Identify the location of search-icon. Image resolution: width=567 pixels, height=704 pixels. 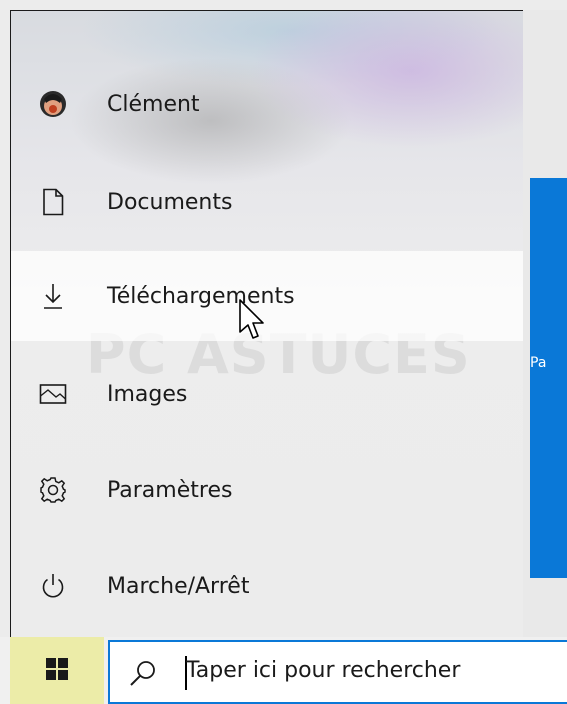
(143, 673).